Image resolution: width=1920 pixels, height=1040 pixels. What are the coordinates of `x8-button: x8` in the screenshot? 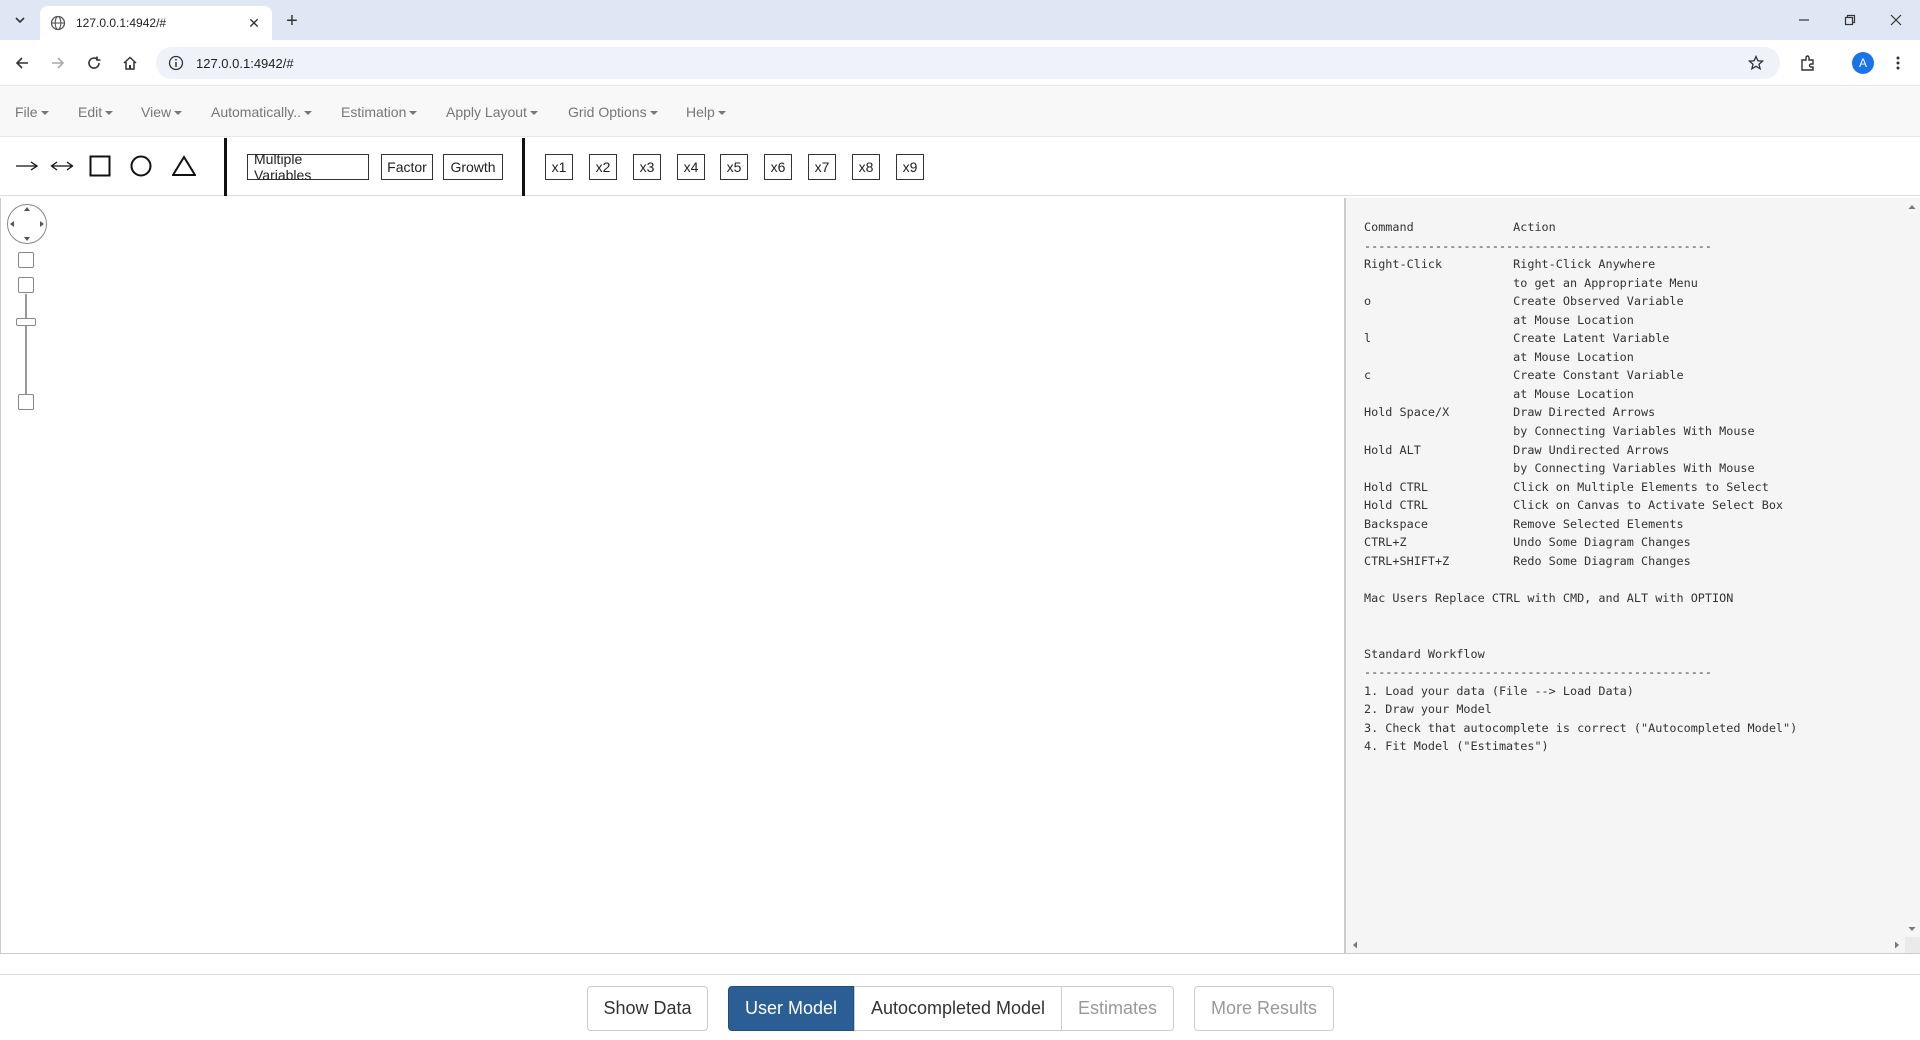 It's located at (866, 167).